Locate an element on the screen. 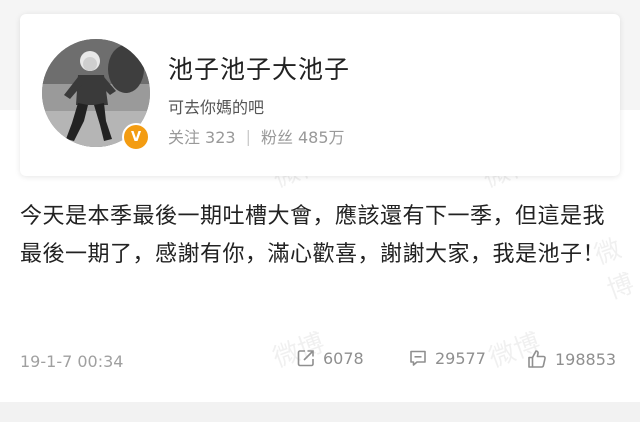 Image resolution: width=640 pixels, height=422 pixels. comment-button: 29577 is located at coordinates (447, 358).